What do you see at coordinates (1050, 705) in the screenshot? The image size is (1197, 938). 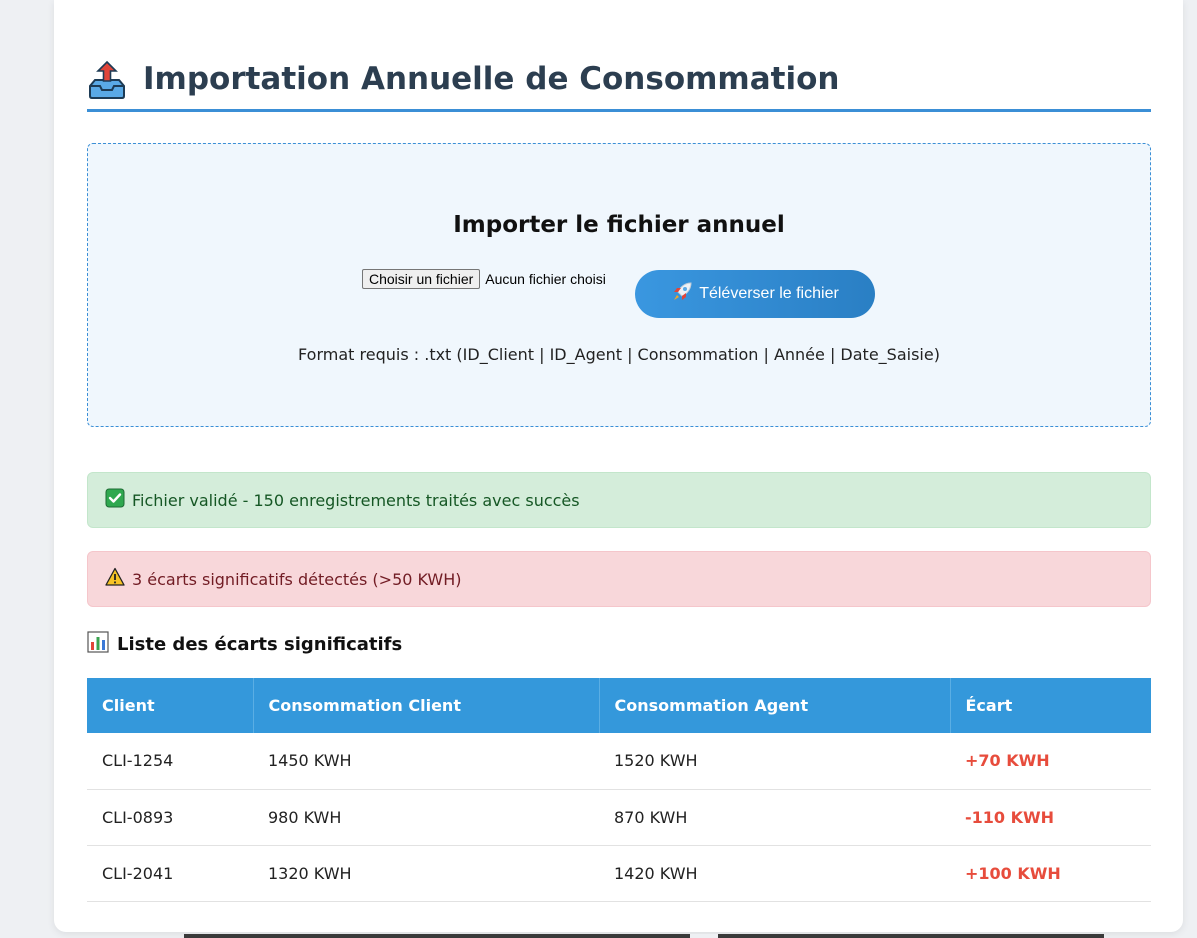 I see `column-header-ecart: Écart` at bounding box center [1050, 705].